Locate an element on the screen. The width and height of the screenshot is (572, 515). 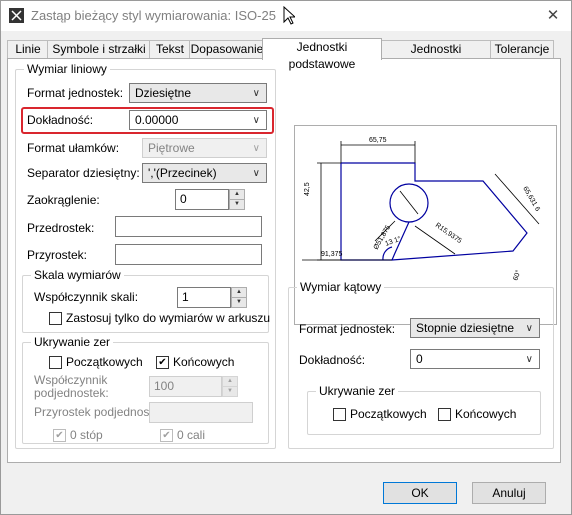
tab-tekst: Tekst is located at coordinates (170, 49).